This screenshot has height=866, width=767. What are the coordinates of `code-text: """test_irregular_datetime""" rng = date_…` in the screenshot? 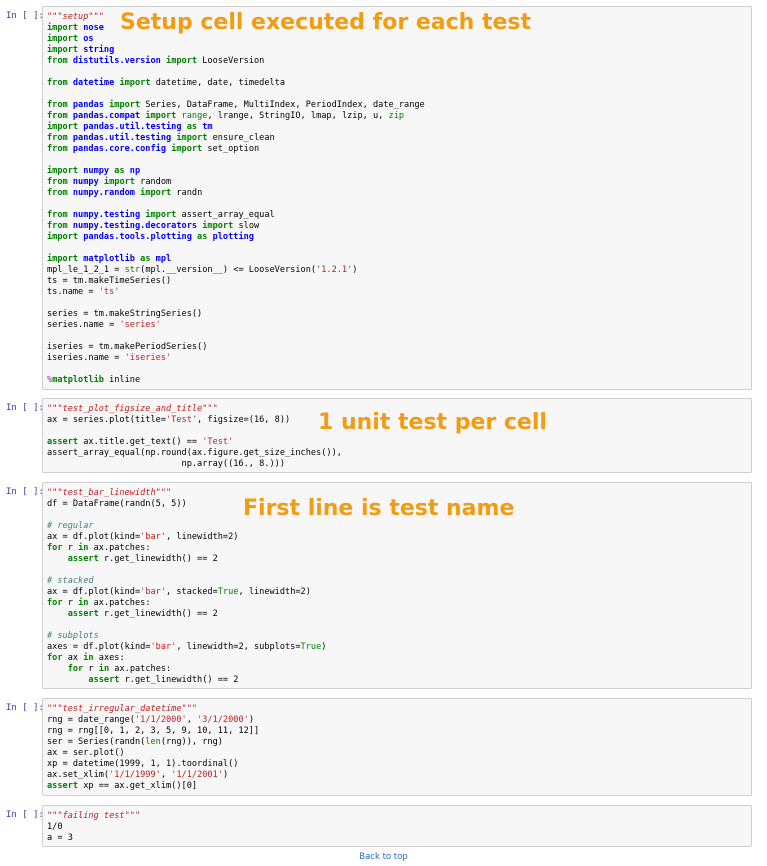 It's located at (397, 745).